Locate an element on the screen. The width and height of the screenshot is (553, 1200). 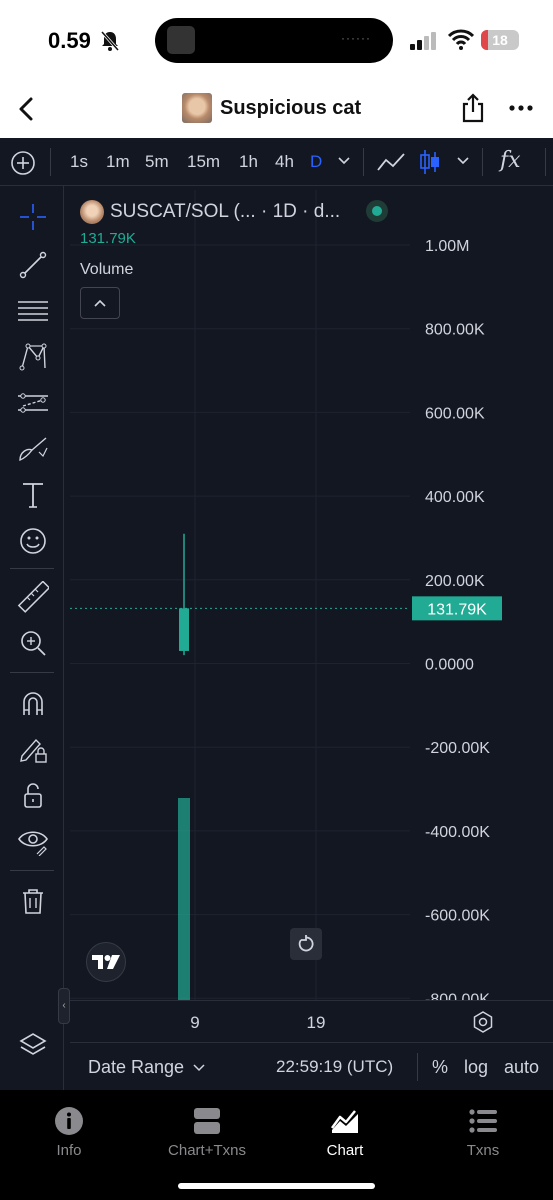
date-range-dropdown: Date Range is located at coordinates (146, 1067).